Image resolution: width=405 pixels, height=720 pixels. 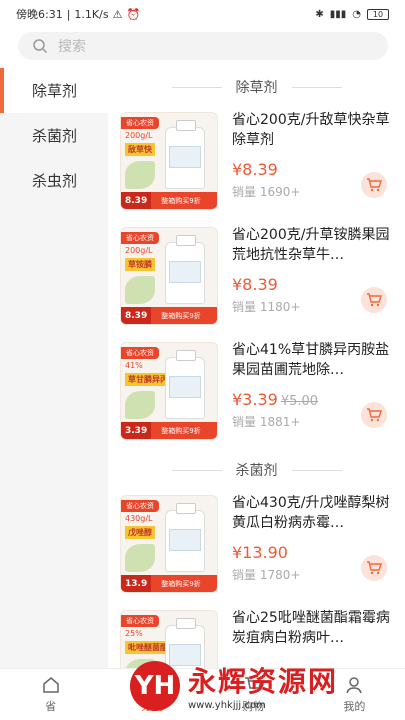 What do you see at coordinates (260, 552) in the screenshot?
I see `product-price: ¥13.90` at bounding box center [260, 552].